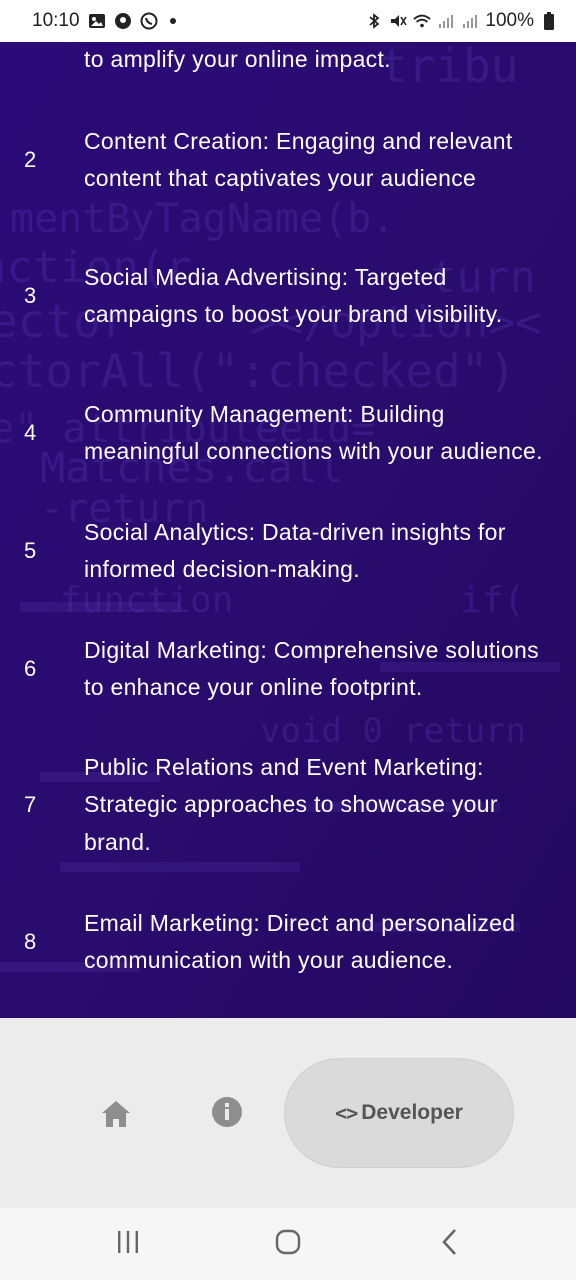  What do you see at coordinates (30, 159) in the screenshot?
I see `item-number: 2` at bounding box center [30, 159].